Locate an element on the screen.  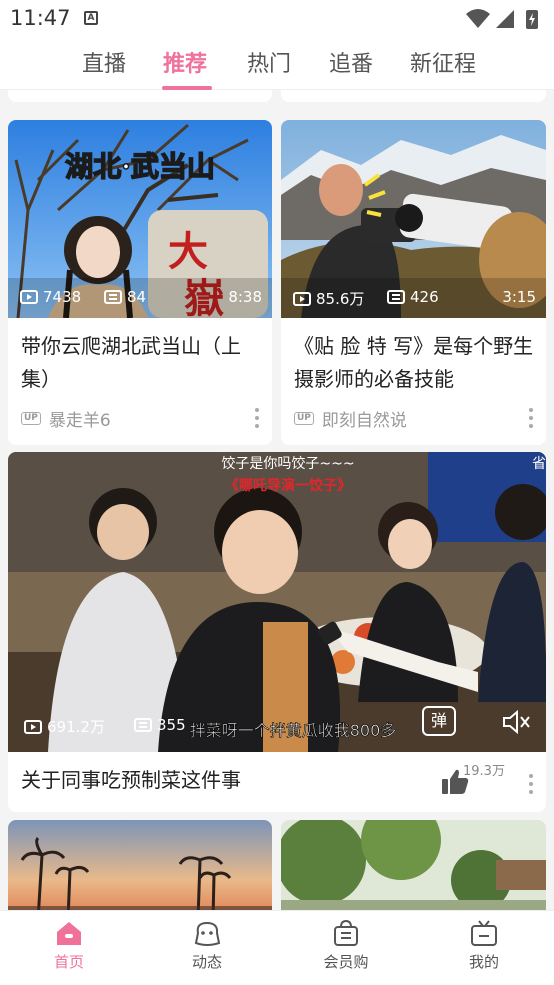
video-stats: 7438 84 8:38 is located at coordinates (141, 299).